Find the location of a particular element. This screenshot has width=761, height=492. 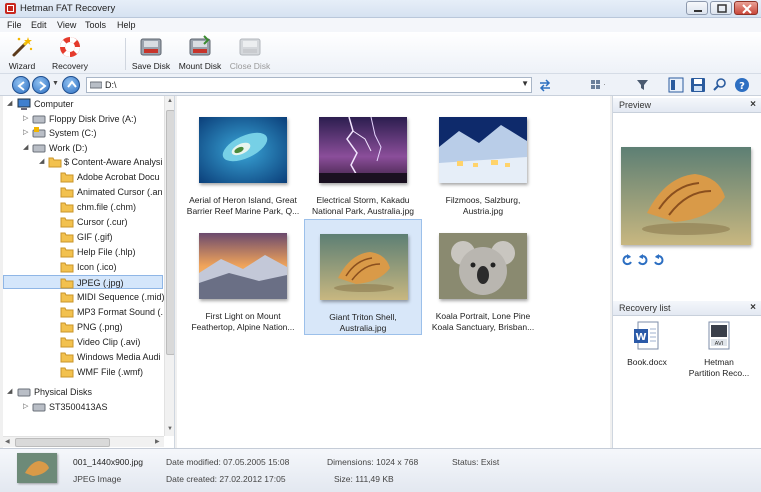

flip-icon is located at coordinates (643, 260).